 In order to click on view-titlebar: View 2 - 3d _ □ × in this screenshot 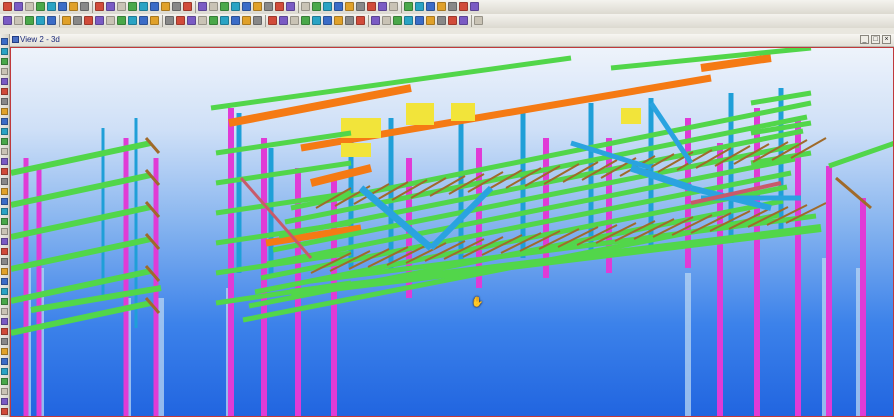, I will do `click(452, 40)`.